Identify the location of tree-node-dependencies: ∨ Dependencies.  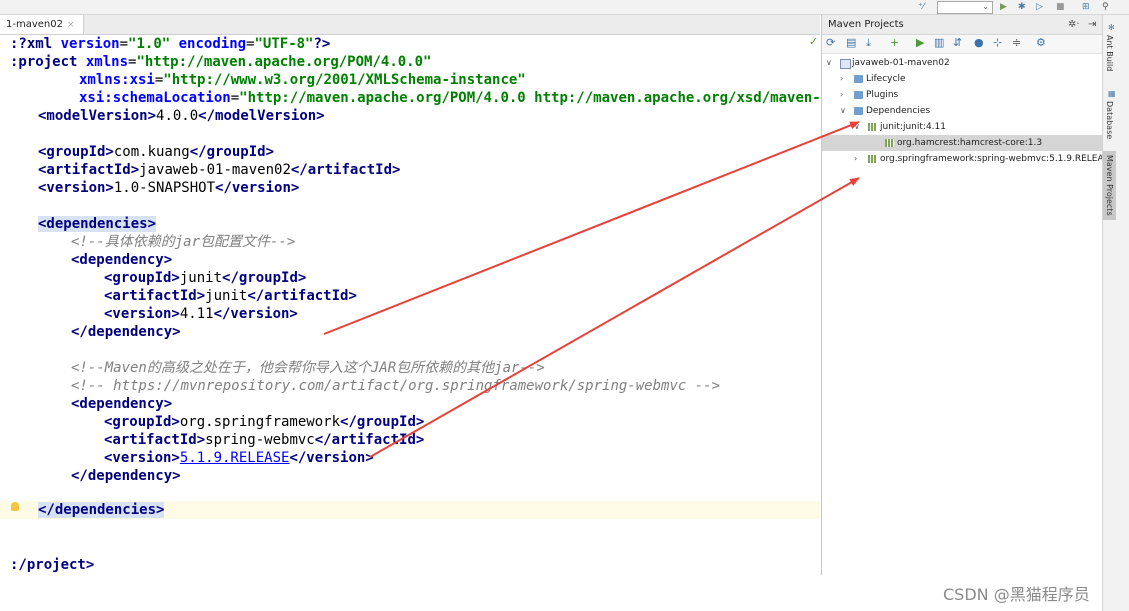
(962, 111).